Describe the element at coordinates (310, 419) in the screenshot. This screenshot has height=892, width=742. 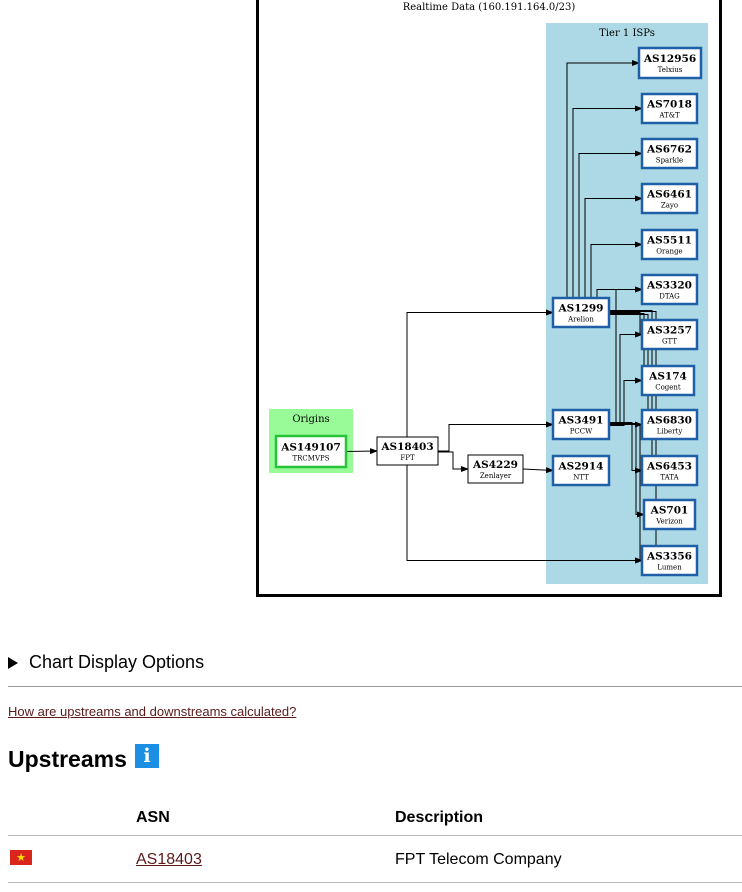
I see `origins-label: Origins` at that location.